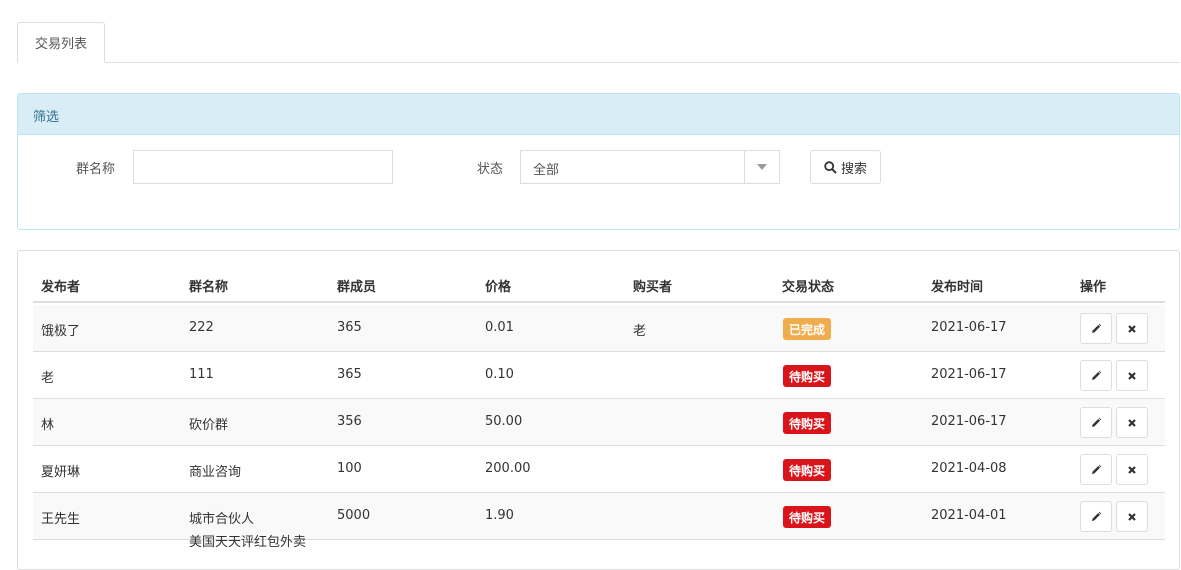 The width and height of the screenshot is (1181, 570). What do you see at coordinates (598, 114) in the screenshot?
I see `filter-heading: 筛选` at bounding box center [598, 114].